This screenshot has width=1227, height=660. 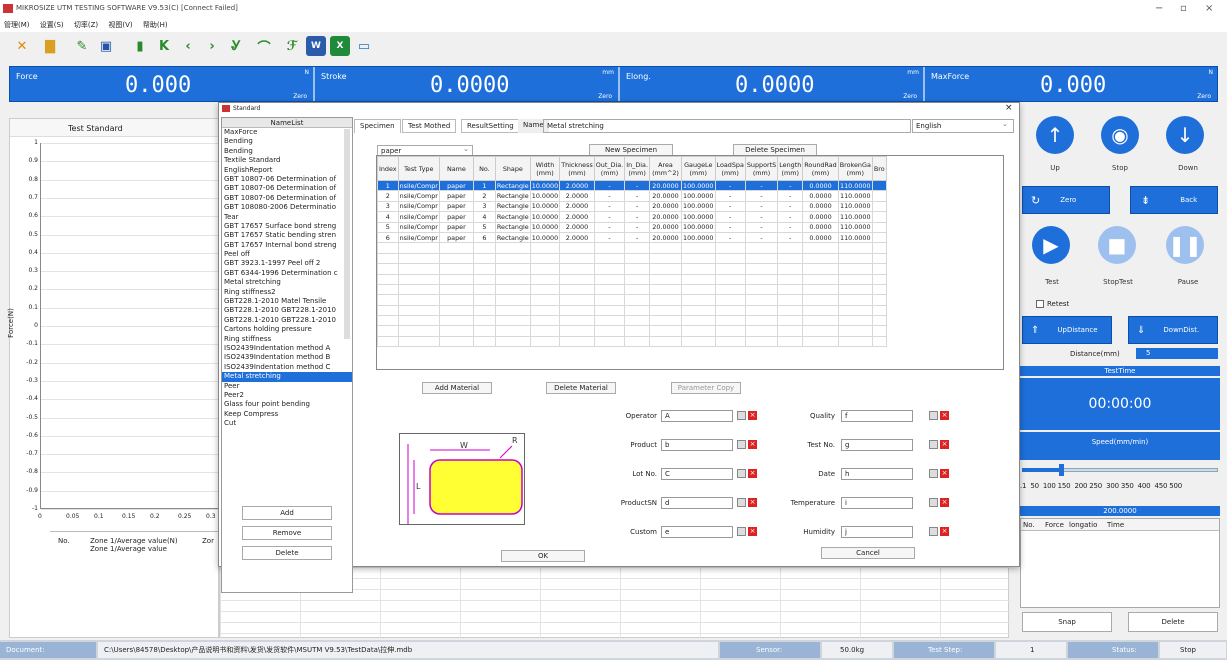 I want to click on add-material-button: Add Material, so click(x=457, y=388).